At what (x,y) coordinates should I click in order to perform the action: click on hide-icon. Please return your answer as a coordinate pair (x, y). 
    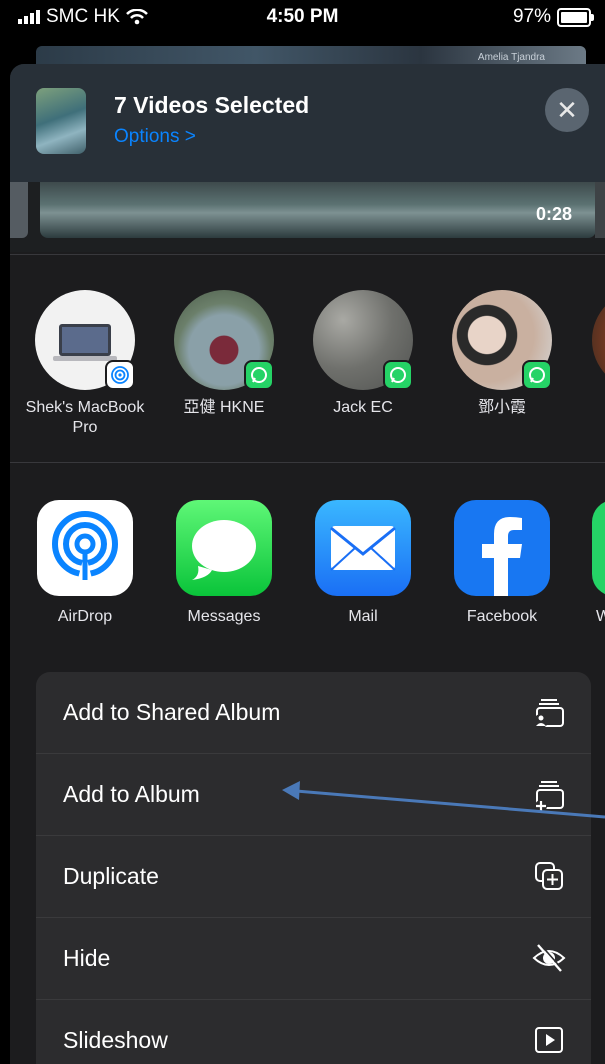
    Looking at the image, I should click on (549, 957).